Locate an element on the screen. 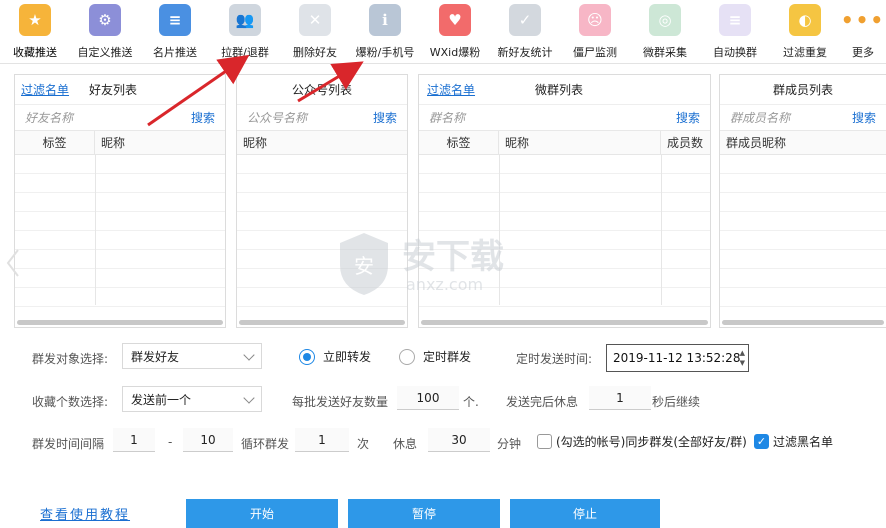  friend-grid is located at coordinates (120, 231).